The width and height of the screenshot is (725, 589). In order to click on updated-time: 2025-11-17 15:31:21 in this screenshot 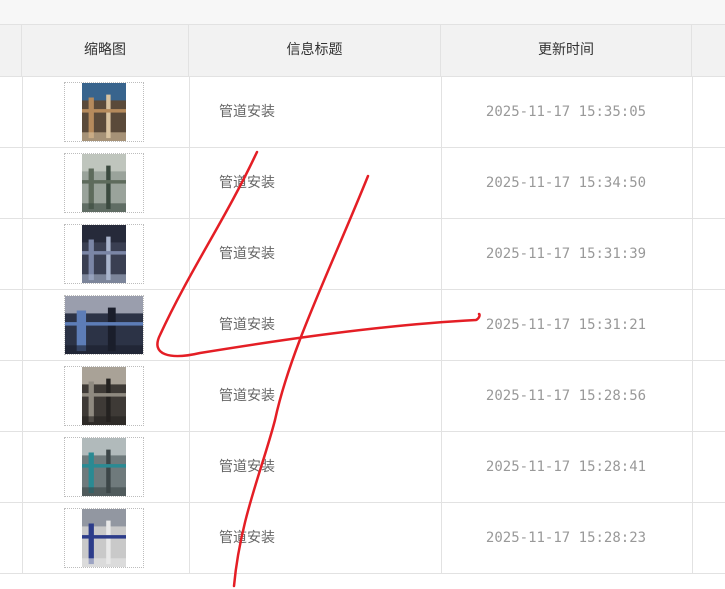, I will do `click(566, 325)`.